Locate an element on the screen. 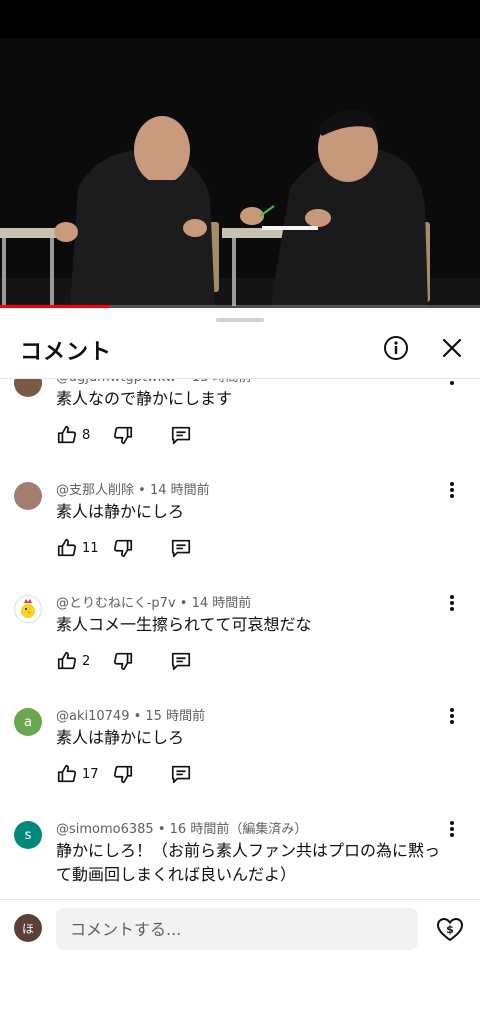 The image size is (480, 1013). comment-meta: @simomo6385 • 16 時間前（編集済み） is located at coordinates (181, 827).